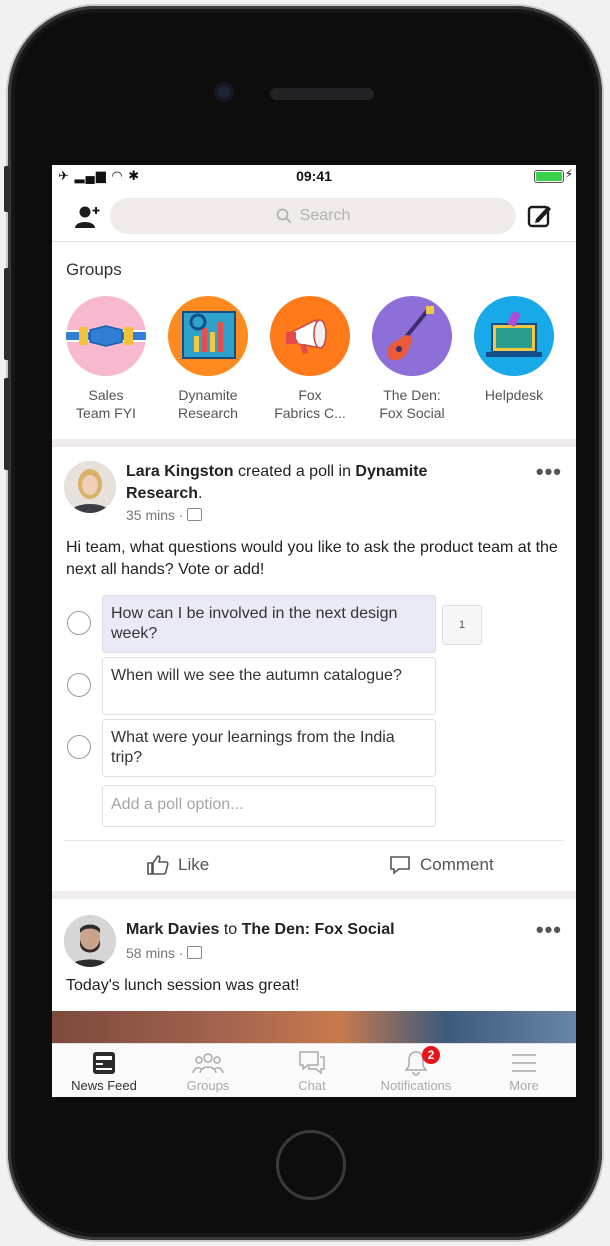  I want to click on mute-switch, so click(7, 189).